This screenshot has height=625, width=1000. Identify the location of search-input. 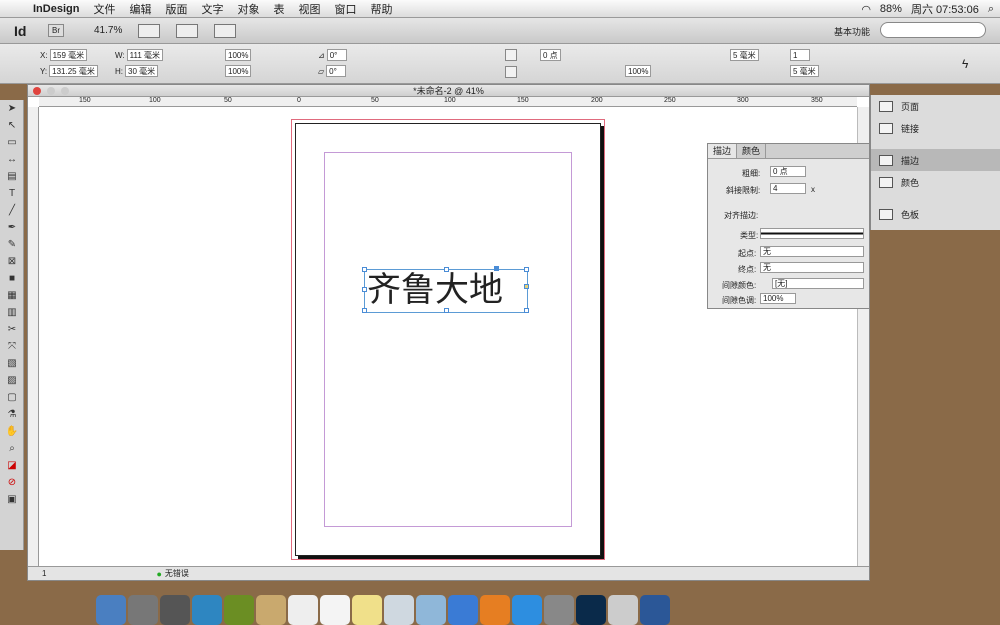
(933, 30).